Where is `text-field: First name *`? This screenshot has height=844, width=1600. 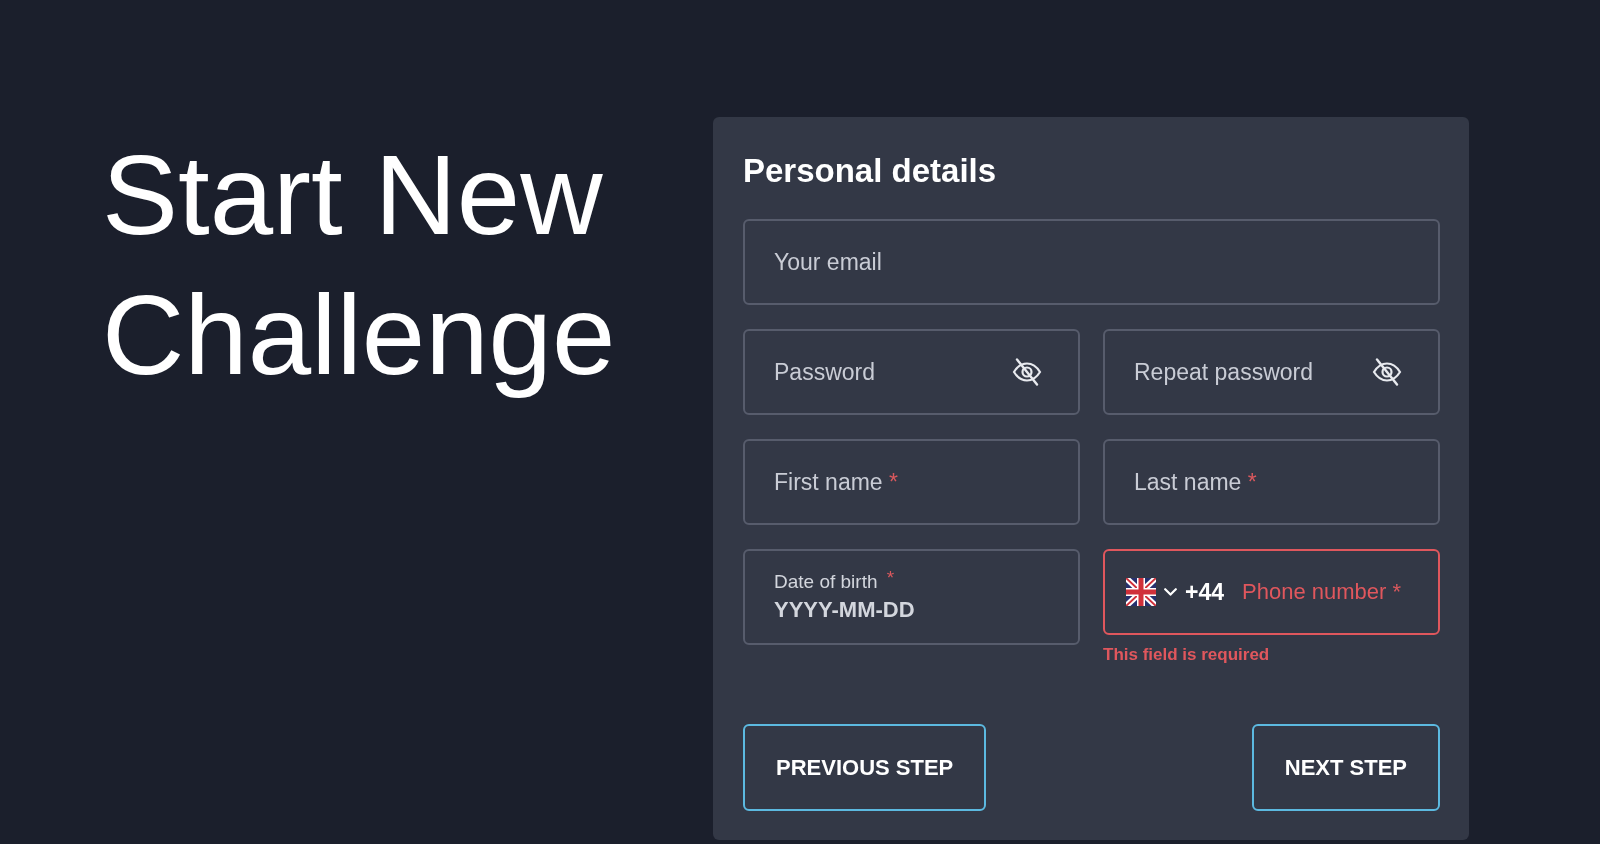 text-field: First name * is located at coordinates (911, 482).